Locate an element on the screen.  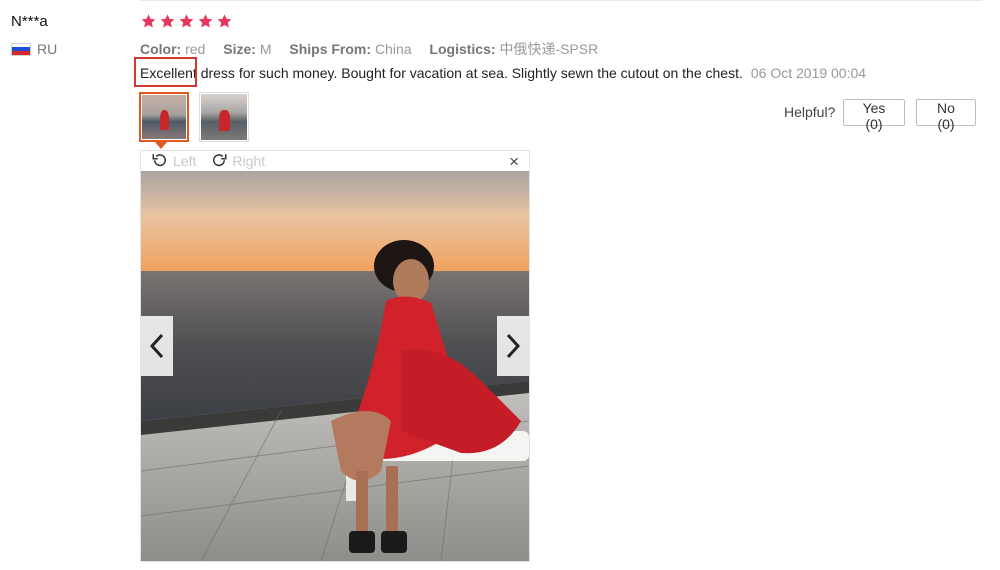
thumbnail-strip is located at coordinates (194, 117).